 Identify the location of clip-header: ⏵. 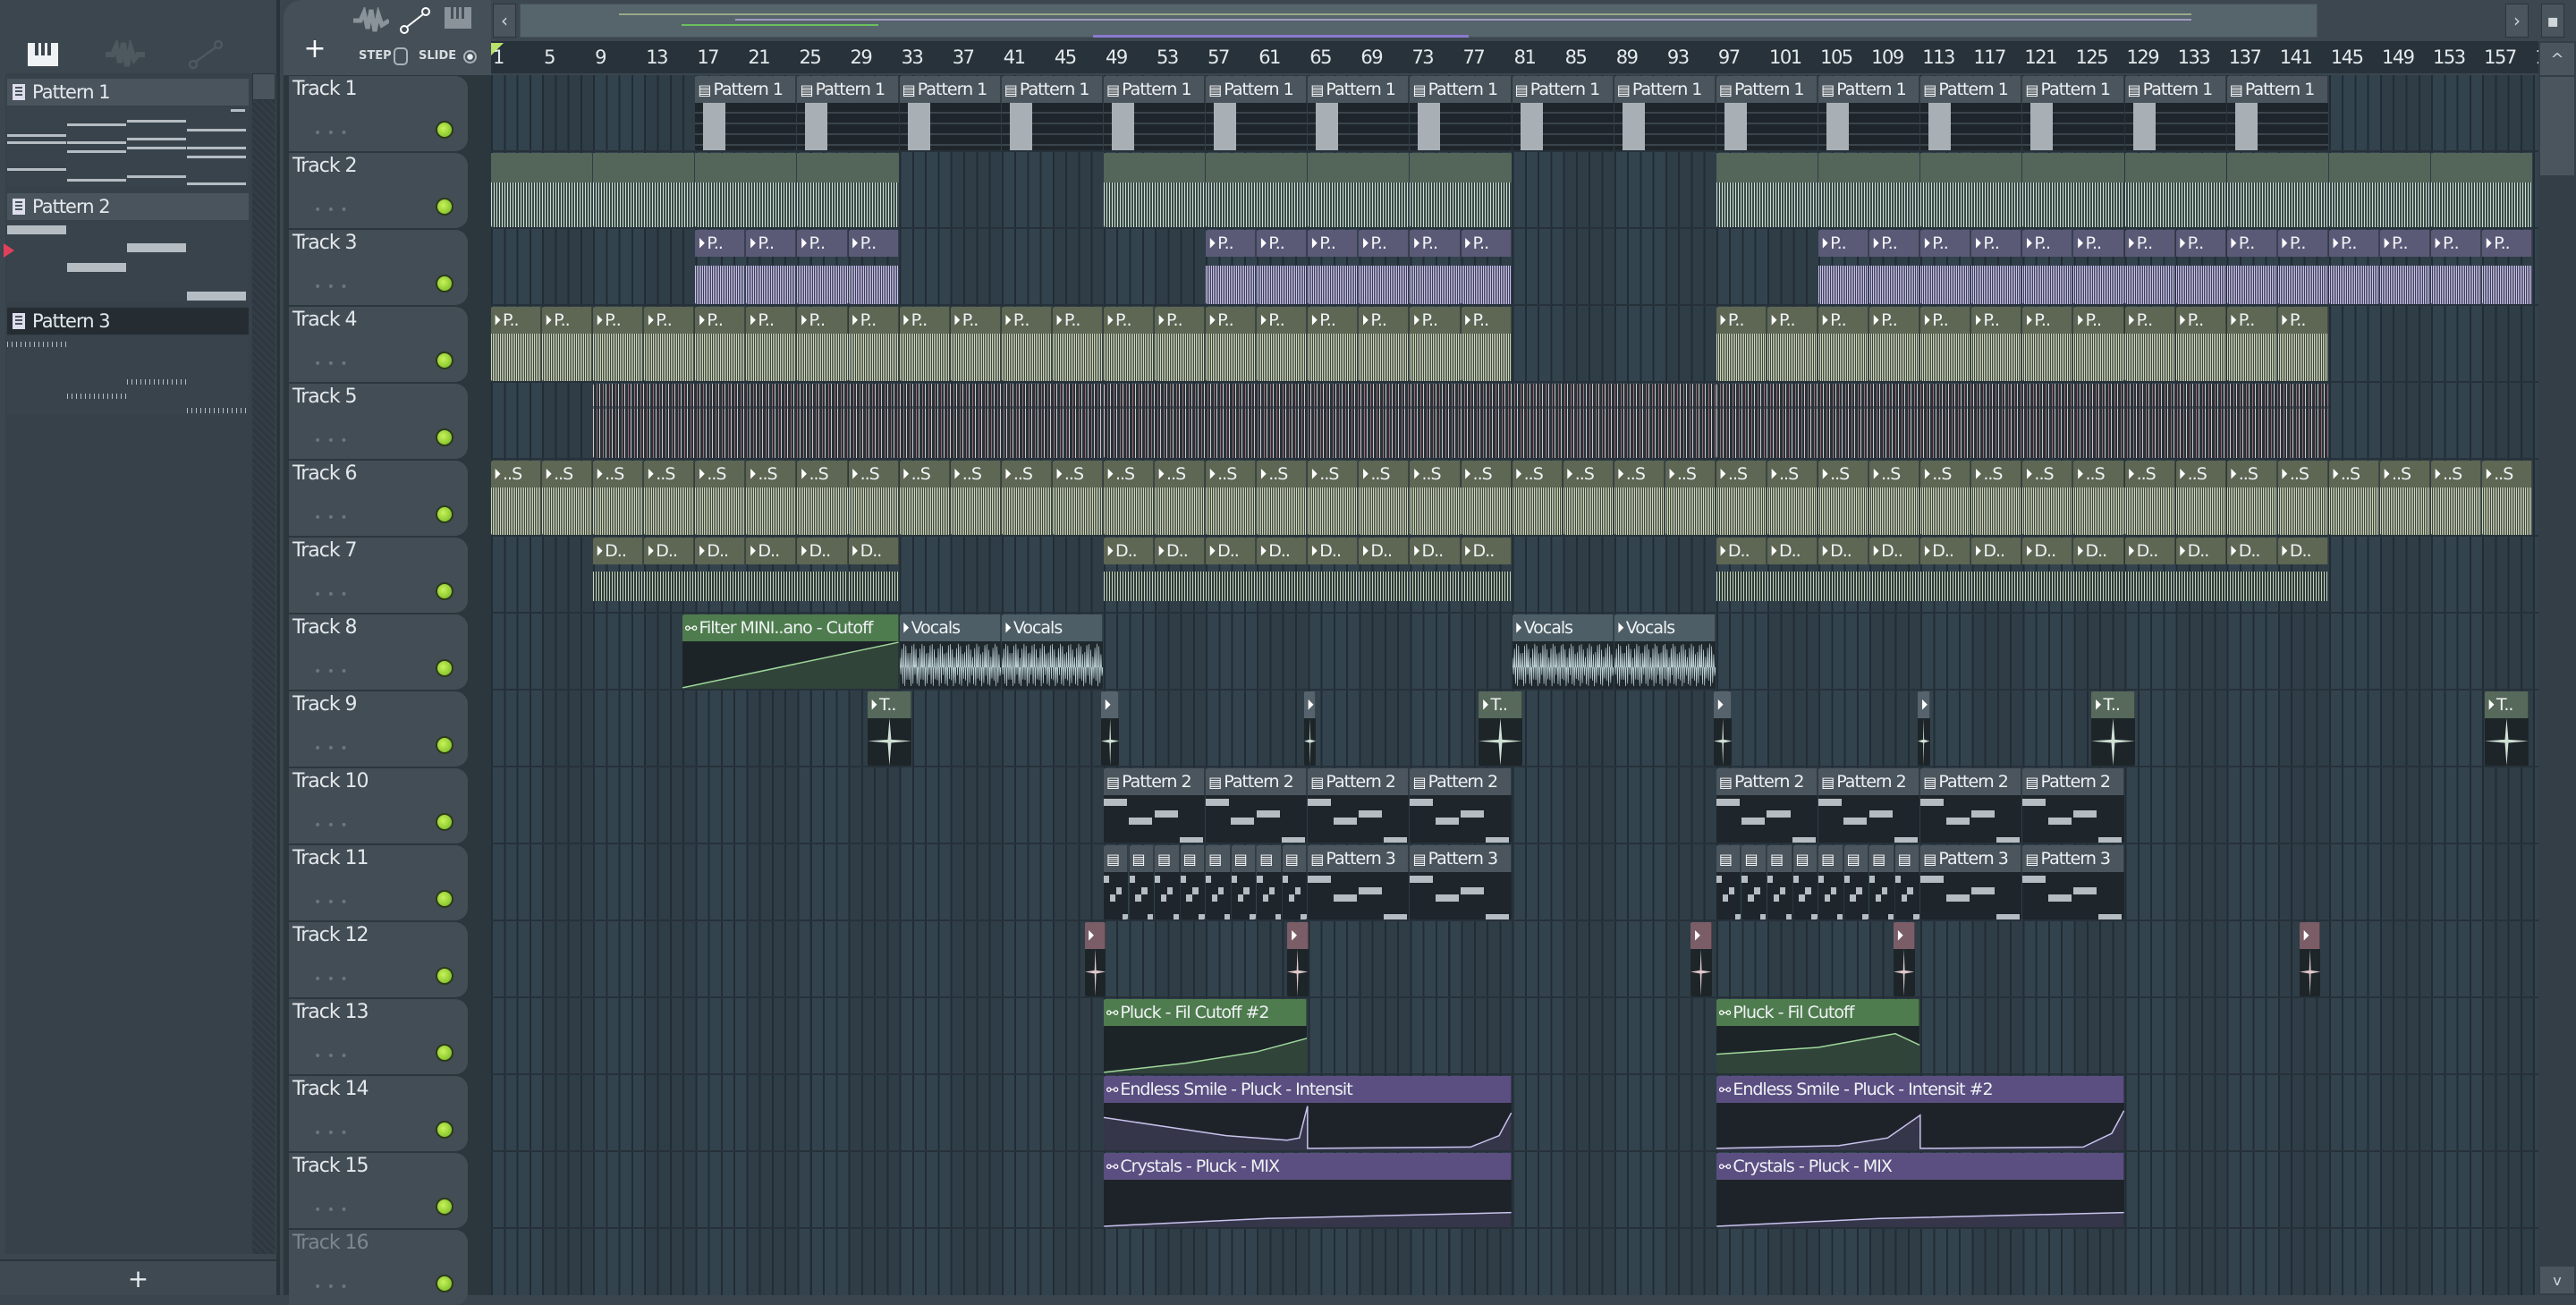
(1310, 704).